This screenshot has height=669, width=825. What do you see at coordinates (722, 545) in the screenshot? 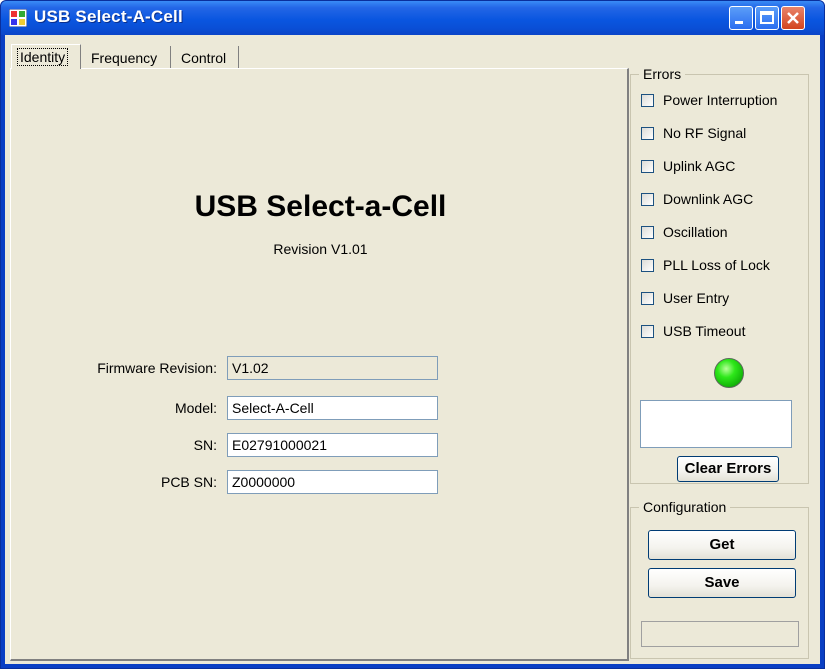
I see `get-button: Get` at bounding box center [722, 545].